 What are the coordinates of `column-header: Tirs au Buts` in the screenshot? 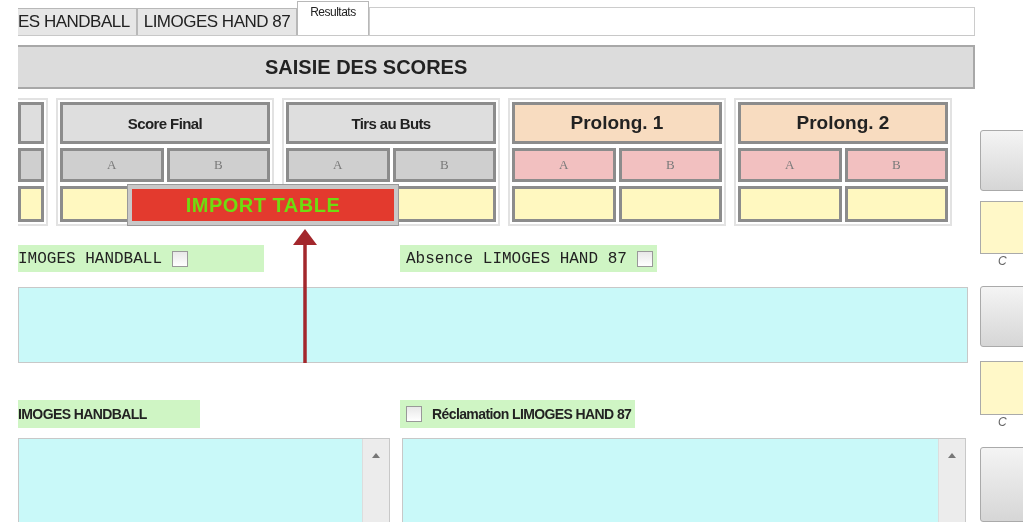 It's located at (391, 123).